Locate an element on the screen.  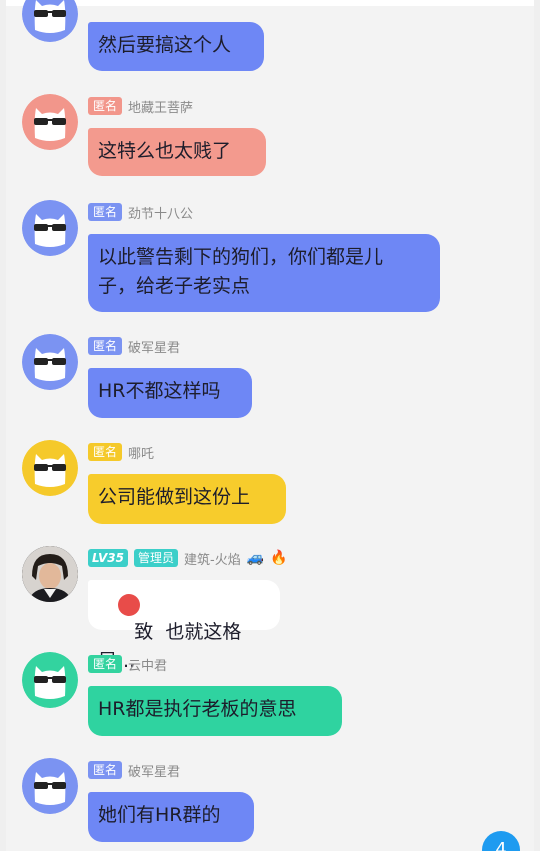
sender-name: 劲节十八公 is located at coordinates (160, 212).